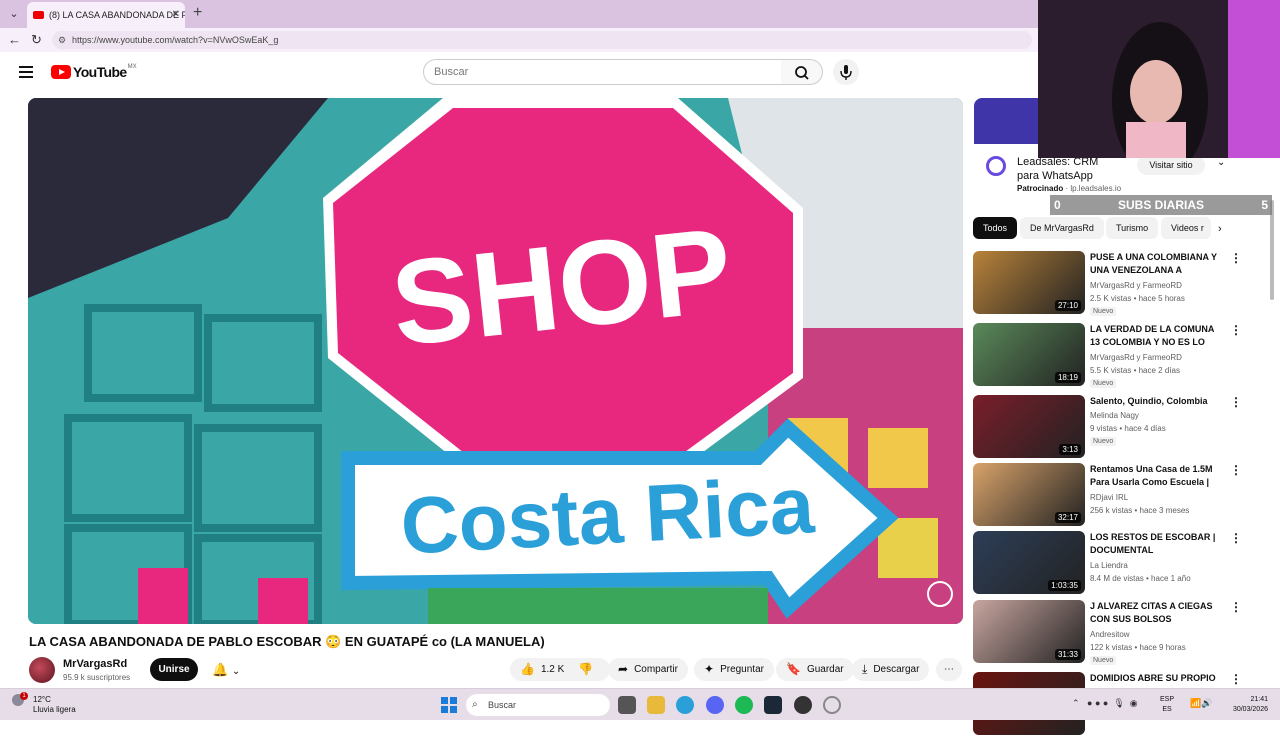  I want to click on recommendation-channel: La Liendra, so click(1109, 565).